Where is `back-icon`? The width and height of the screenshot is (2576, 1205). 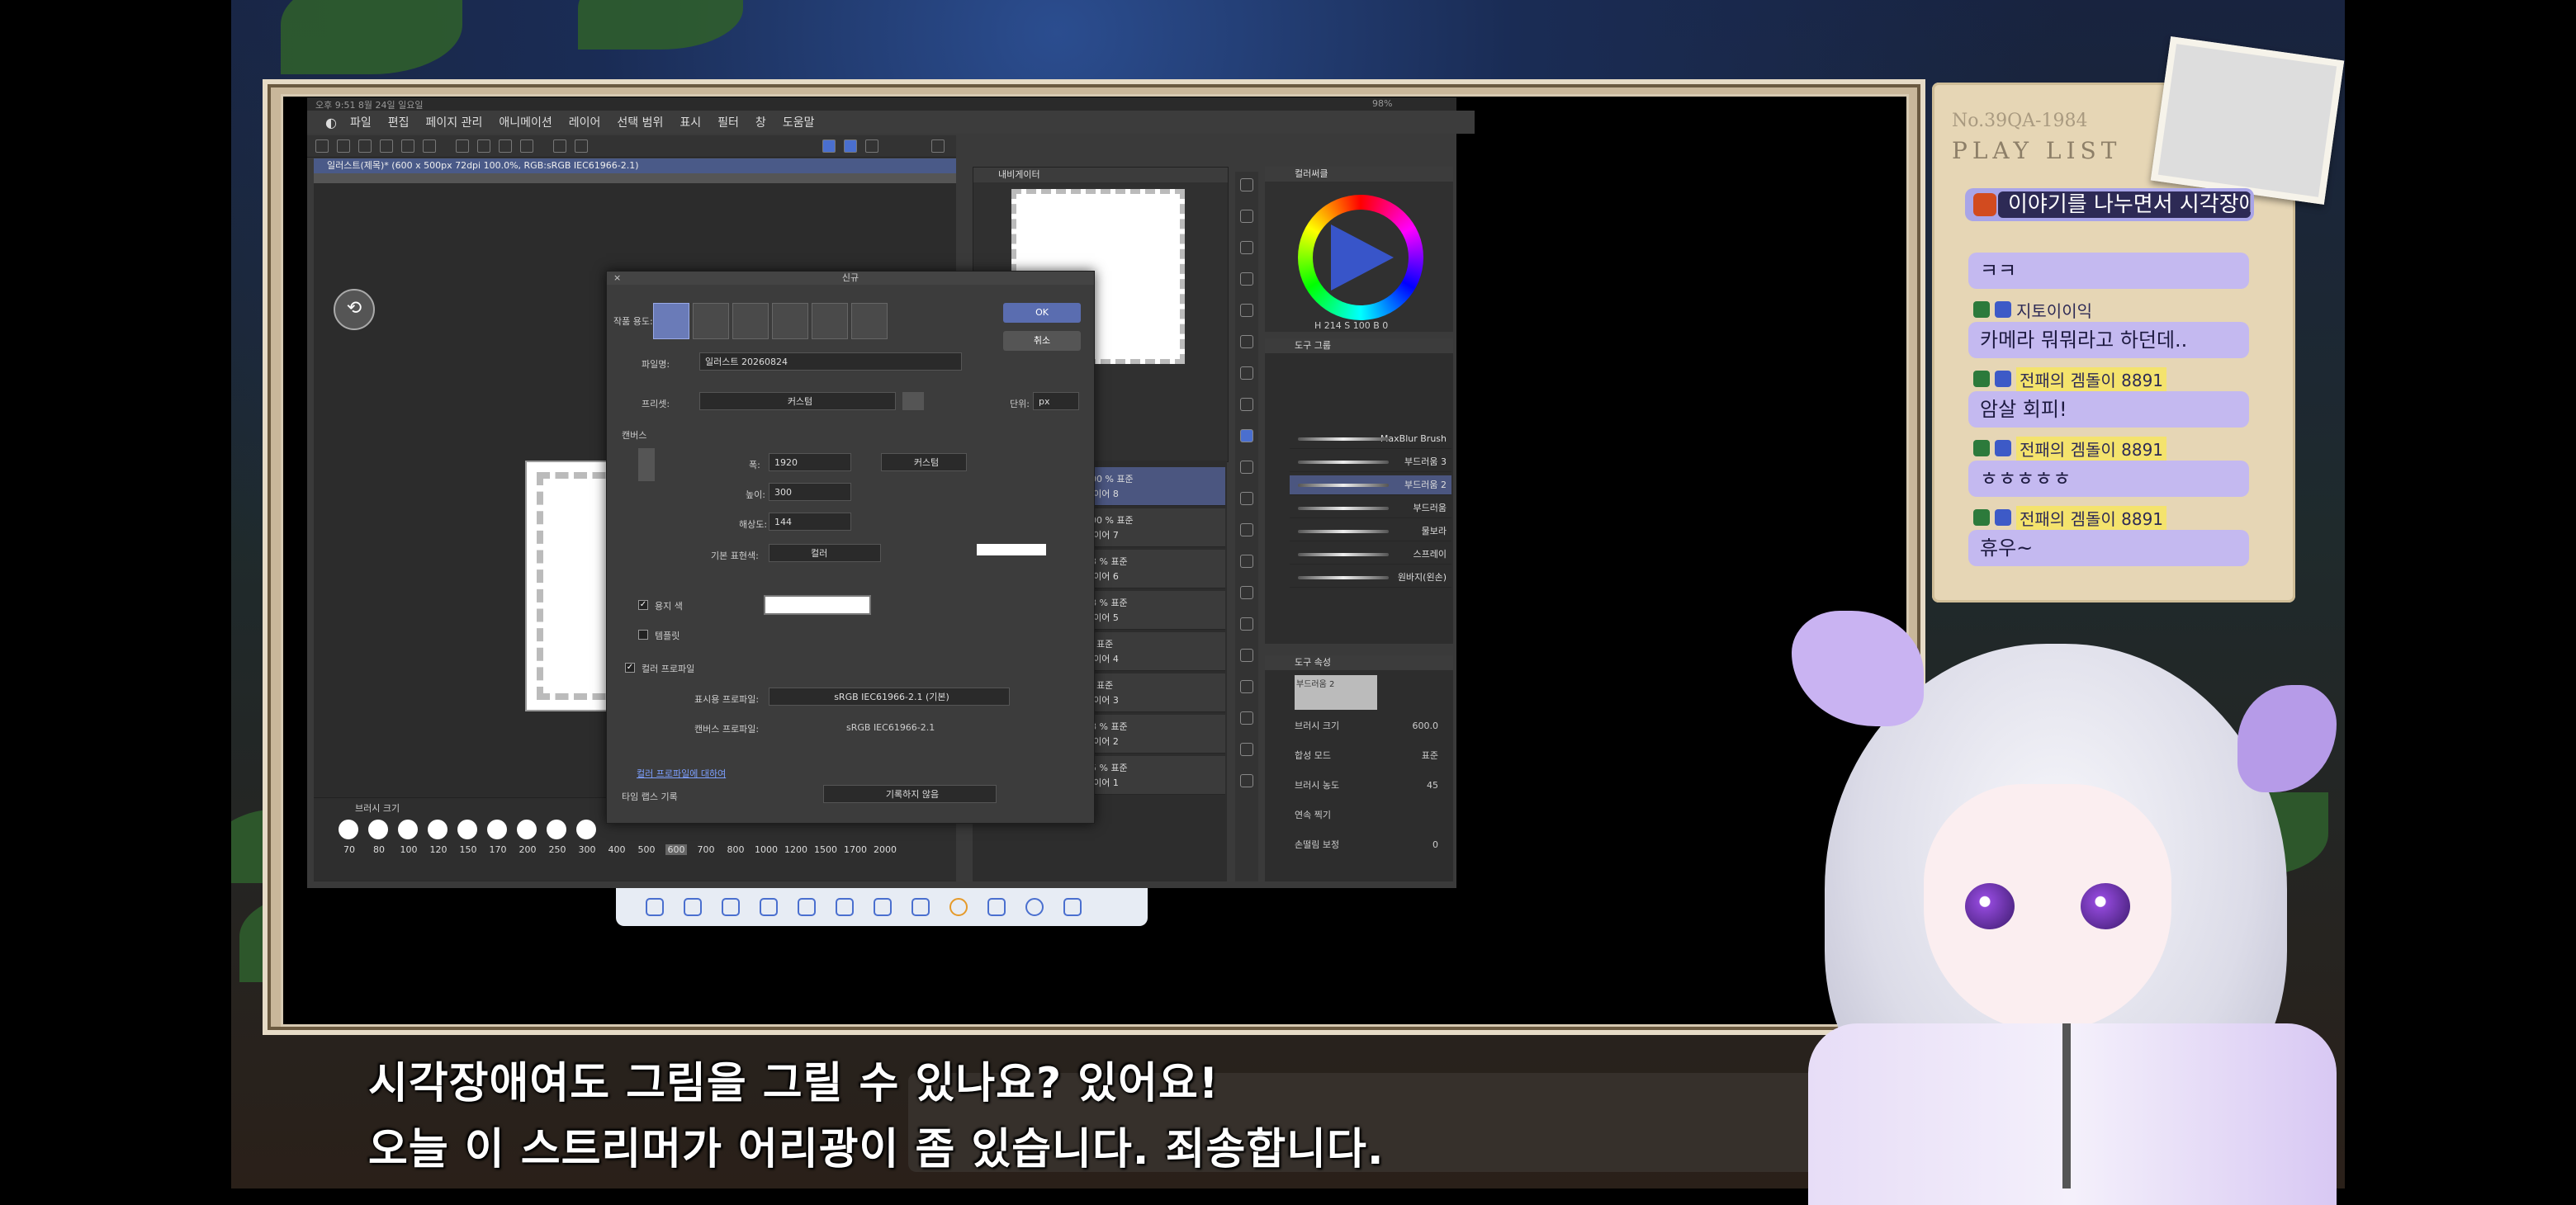 back-icon is located at coordinates (996, 907).